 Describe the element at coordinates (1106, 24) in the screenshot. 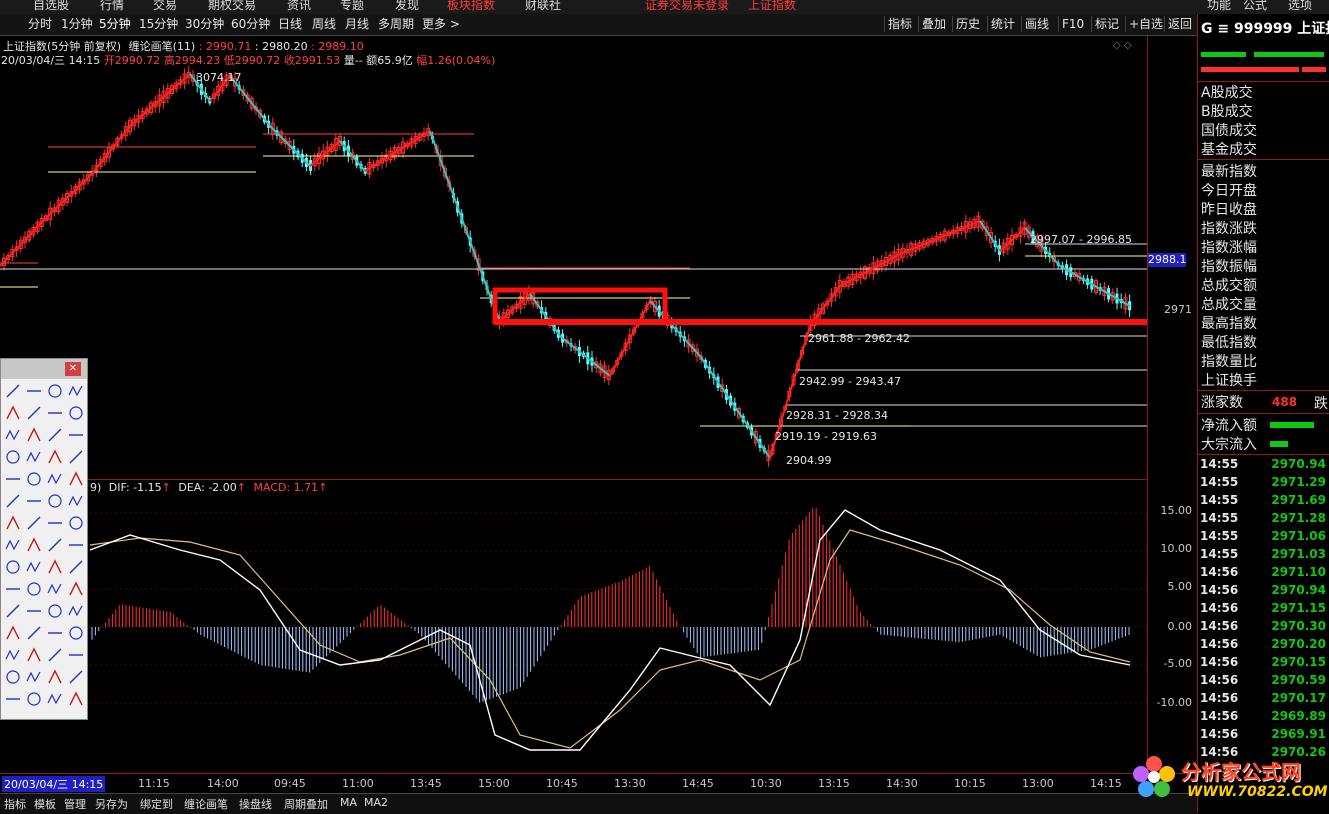

I see `tool-mark: 标记` at that location.